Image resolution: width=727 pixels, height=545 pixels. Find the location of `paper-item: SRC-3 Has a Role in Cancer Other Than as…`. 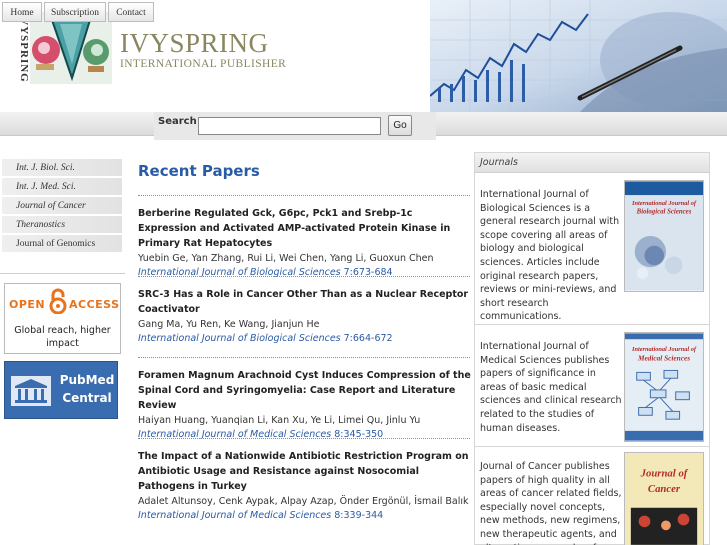

paper-item: SRC-3 Has a Role in Cancer Other Than as… is located at coordinates (305, 316).